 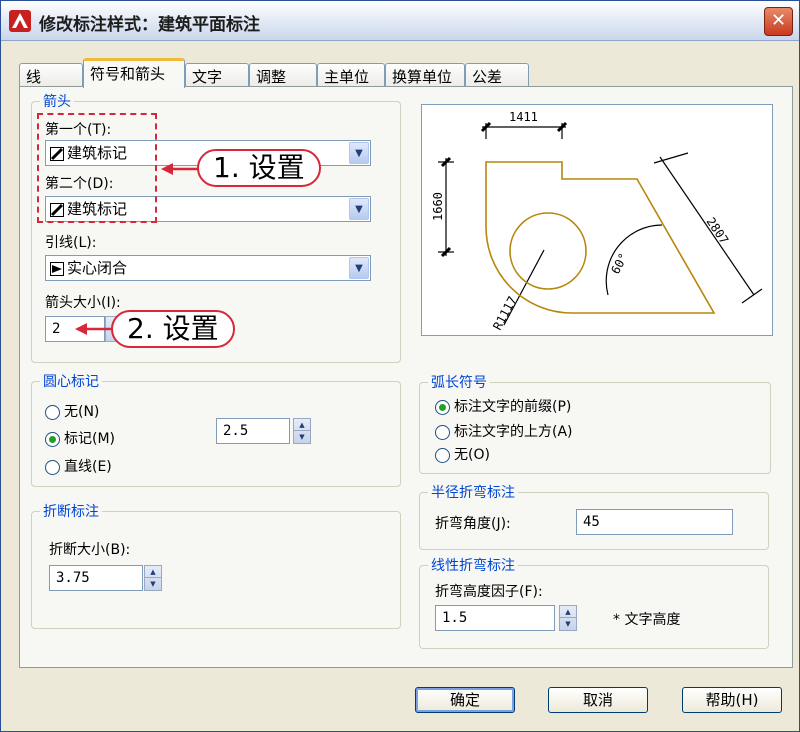 What do you see at coordinates (472, 455) in the screenshot?
I see `arc-none-label: 无(O)` at bounding box center [472, 455].